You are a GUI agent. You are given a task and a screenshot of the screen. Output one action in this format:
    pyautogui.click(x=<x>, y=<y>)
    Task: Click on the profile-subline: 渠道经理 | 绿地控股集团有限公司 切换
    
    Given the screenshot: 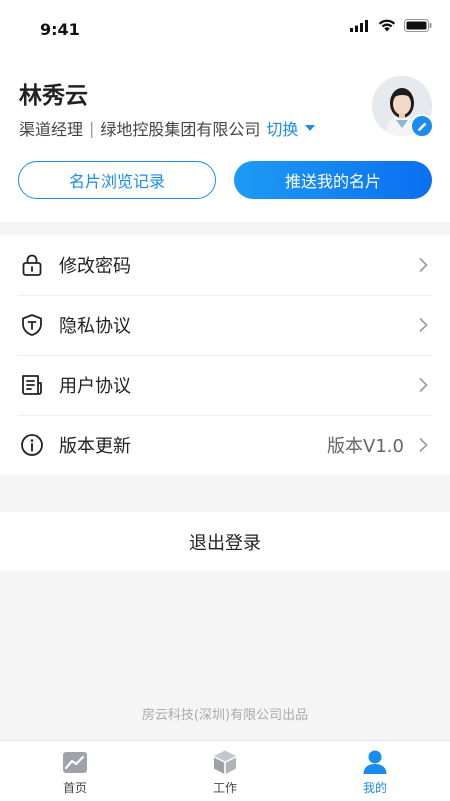 What is the action you would take?
    pyautogui.click(x=167, y=128)
    